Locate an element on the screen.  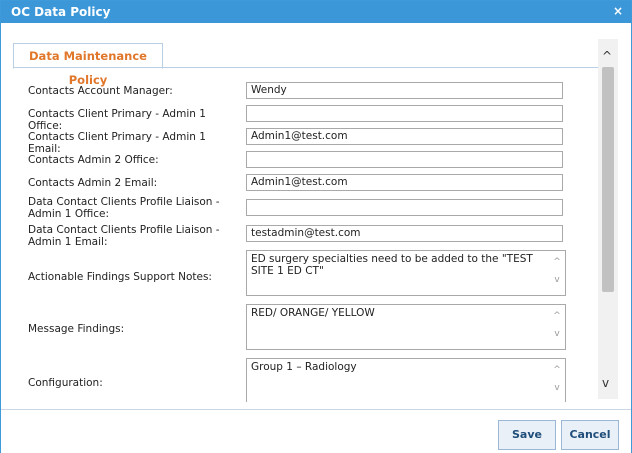
admin1-email-input: Admin1@test.com is located at coordinates (404, 136).